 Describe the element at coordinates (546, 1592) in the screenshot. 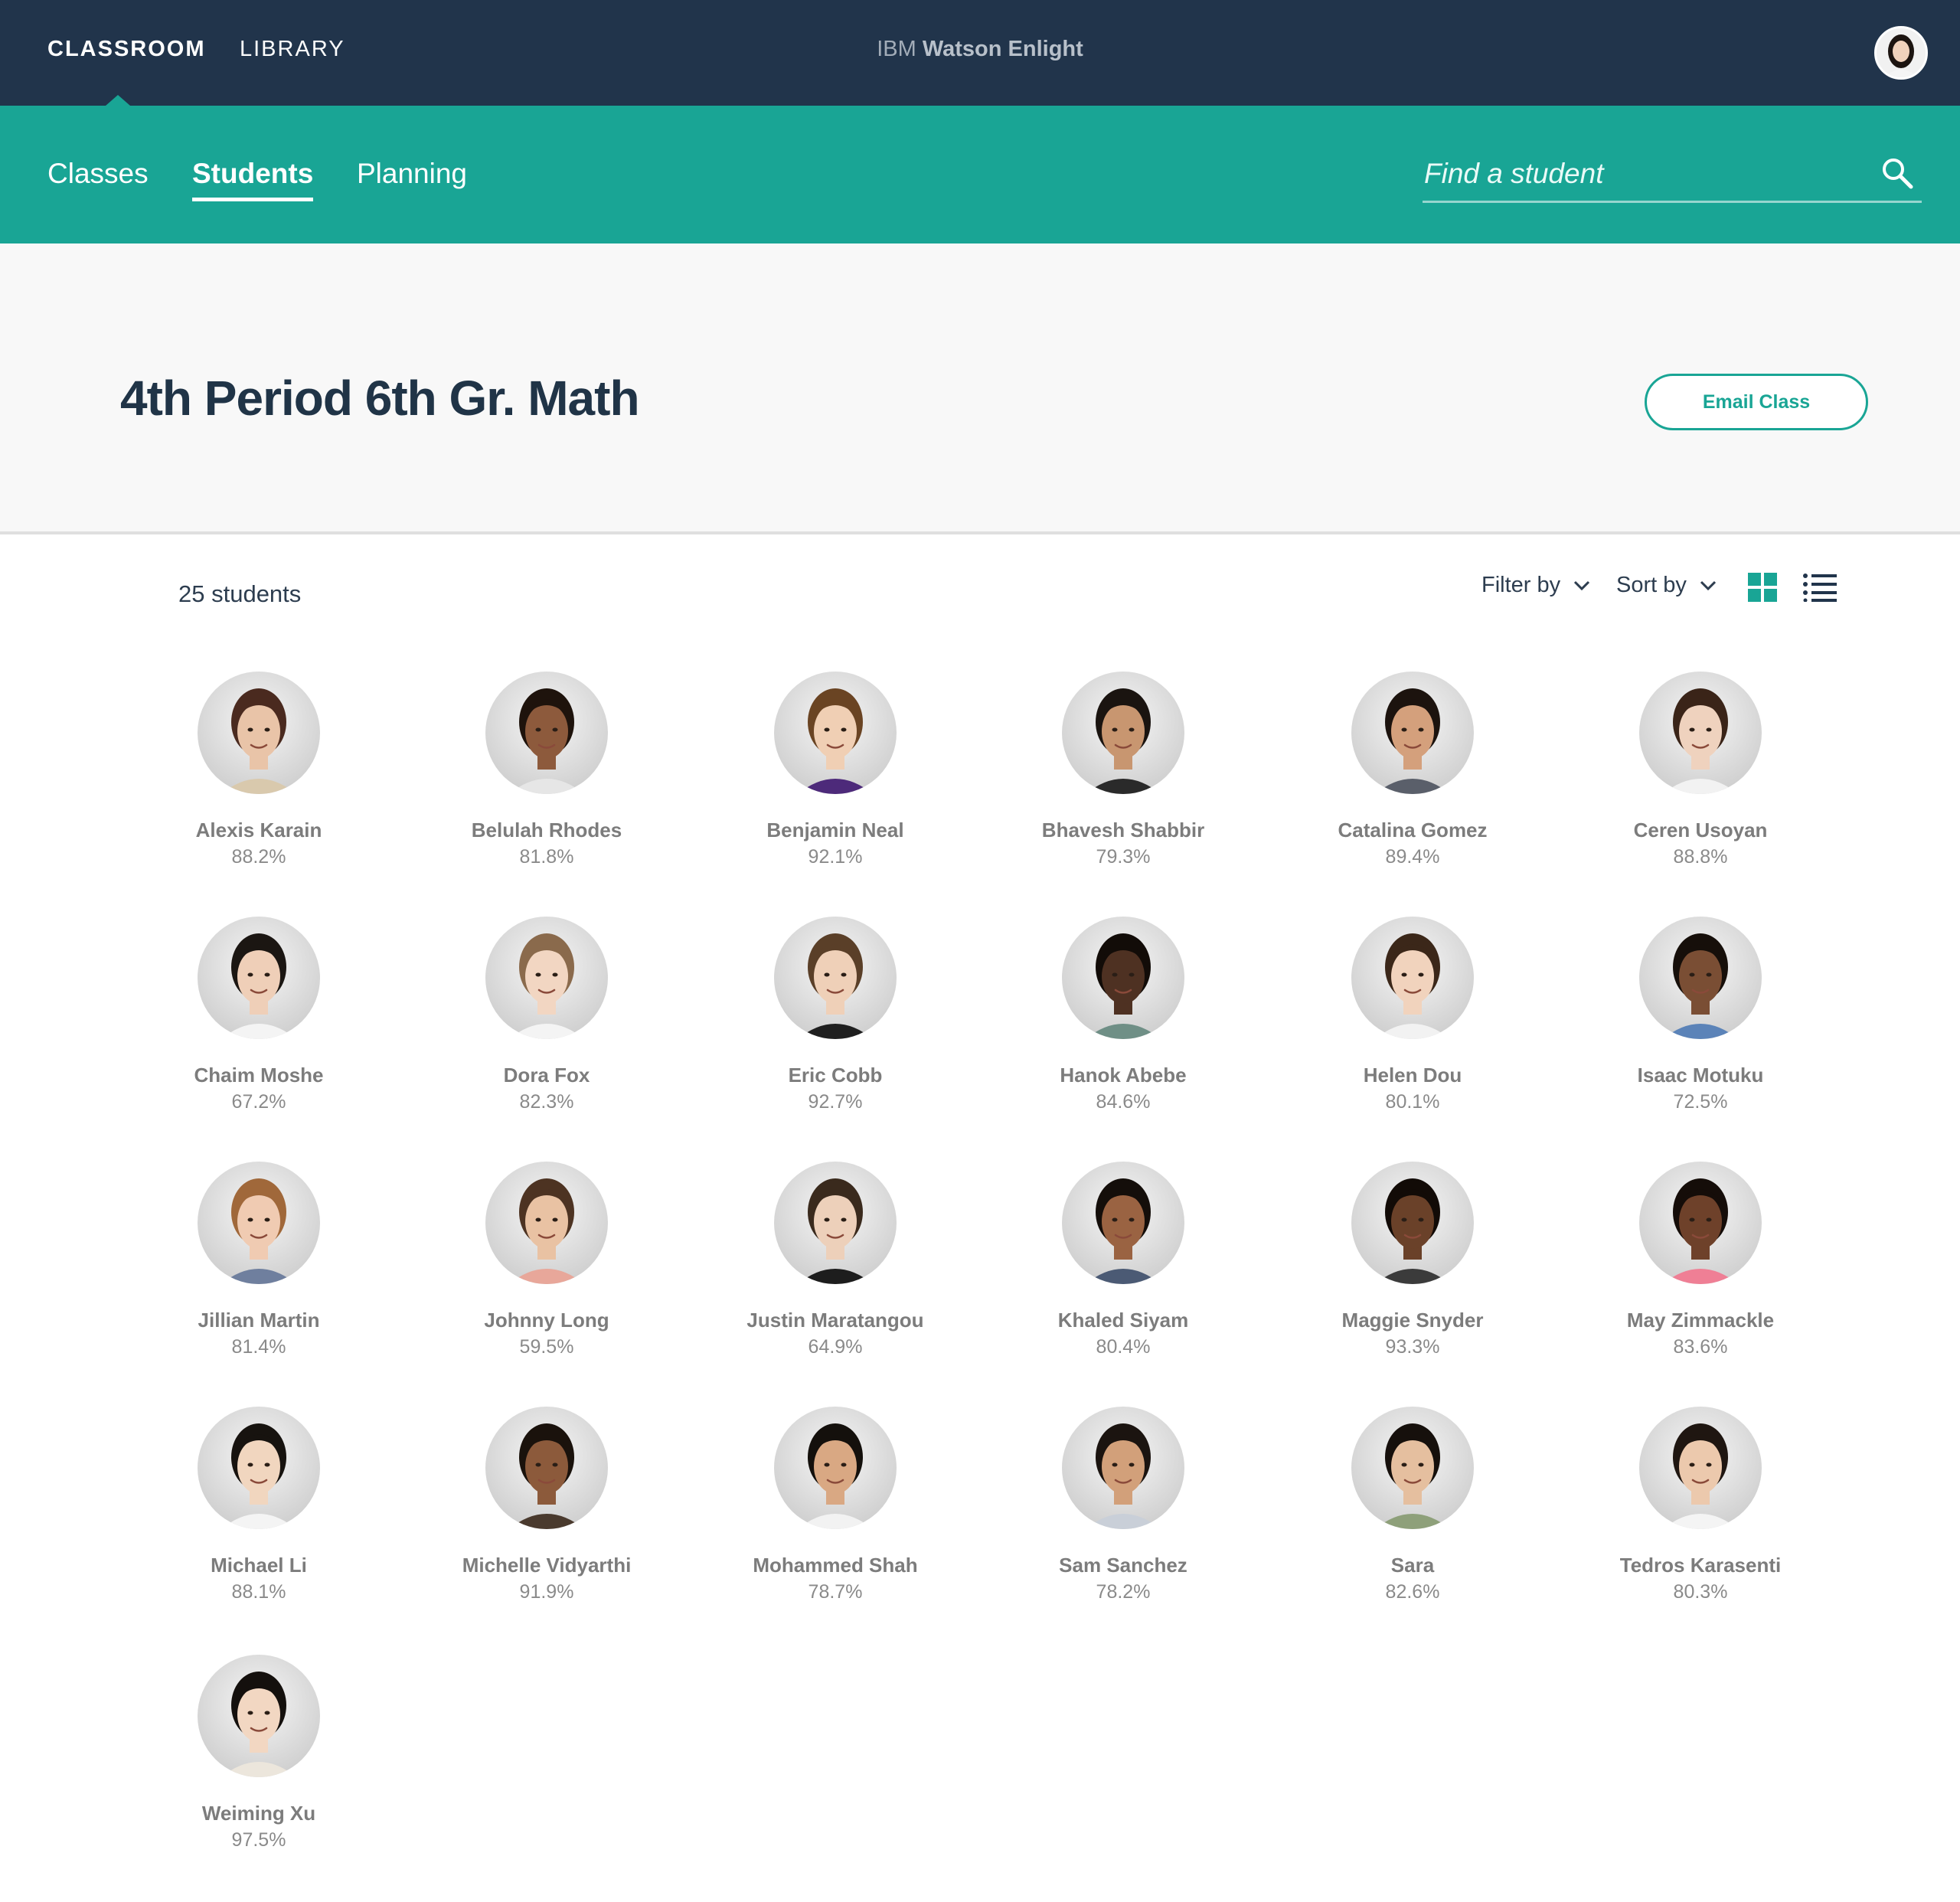

I see `student-score: 91.9%` at that location.